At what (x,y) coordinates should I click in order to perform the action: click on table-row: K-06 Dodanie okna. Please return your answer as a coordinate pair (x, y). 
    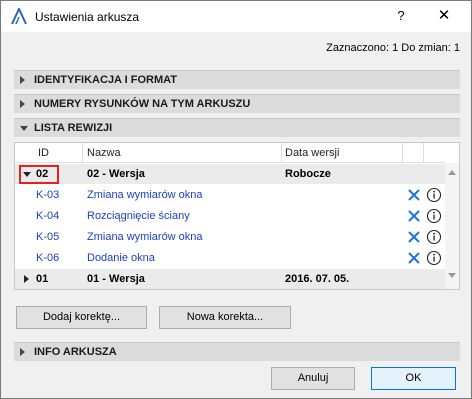
    Looking at the image, I should click on (230, 258).